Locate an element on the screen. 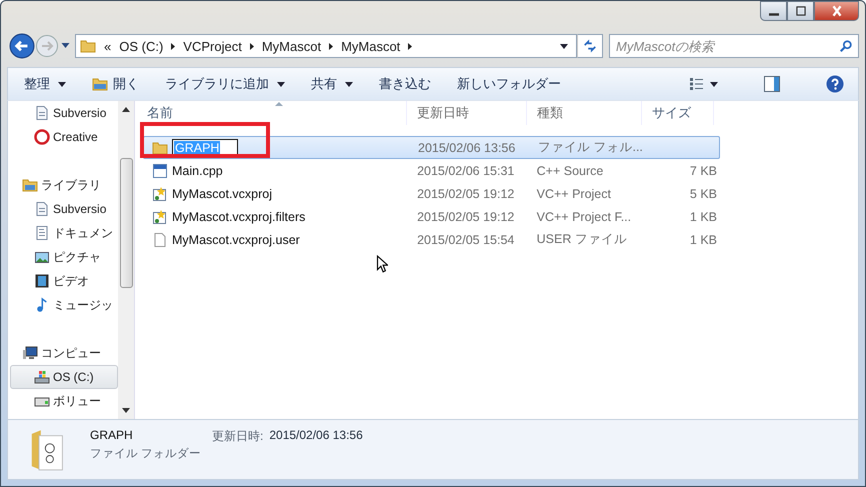 Image resolution: width=866 pixels, height=487 pixels. file-row: MyMascot.vcxproj.user 2015/02/05 15:54 USER ファイル 1 KB is located at coordinates (431, 239).